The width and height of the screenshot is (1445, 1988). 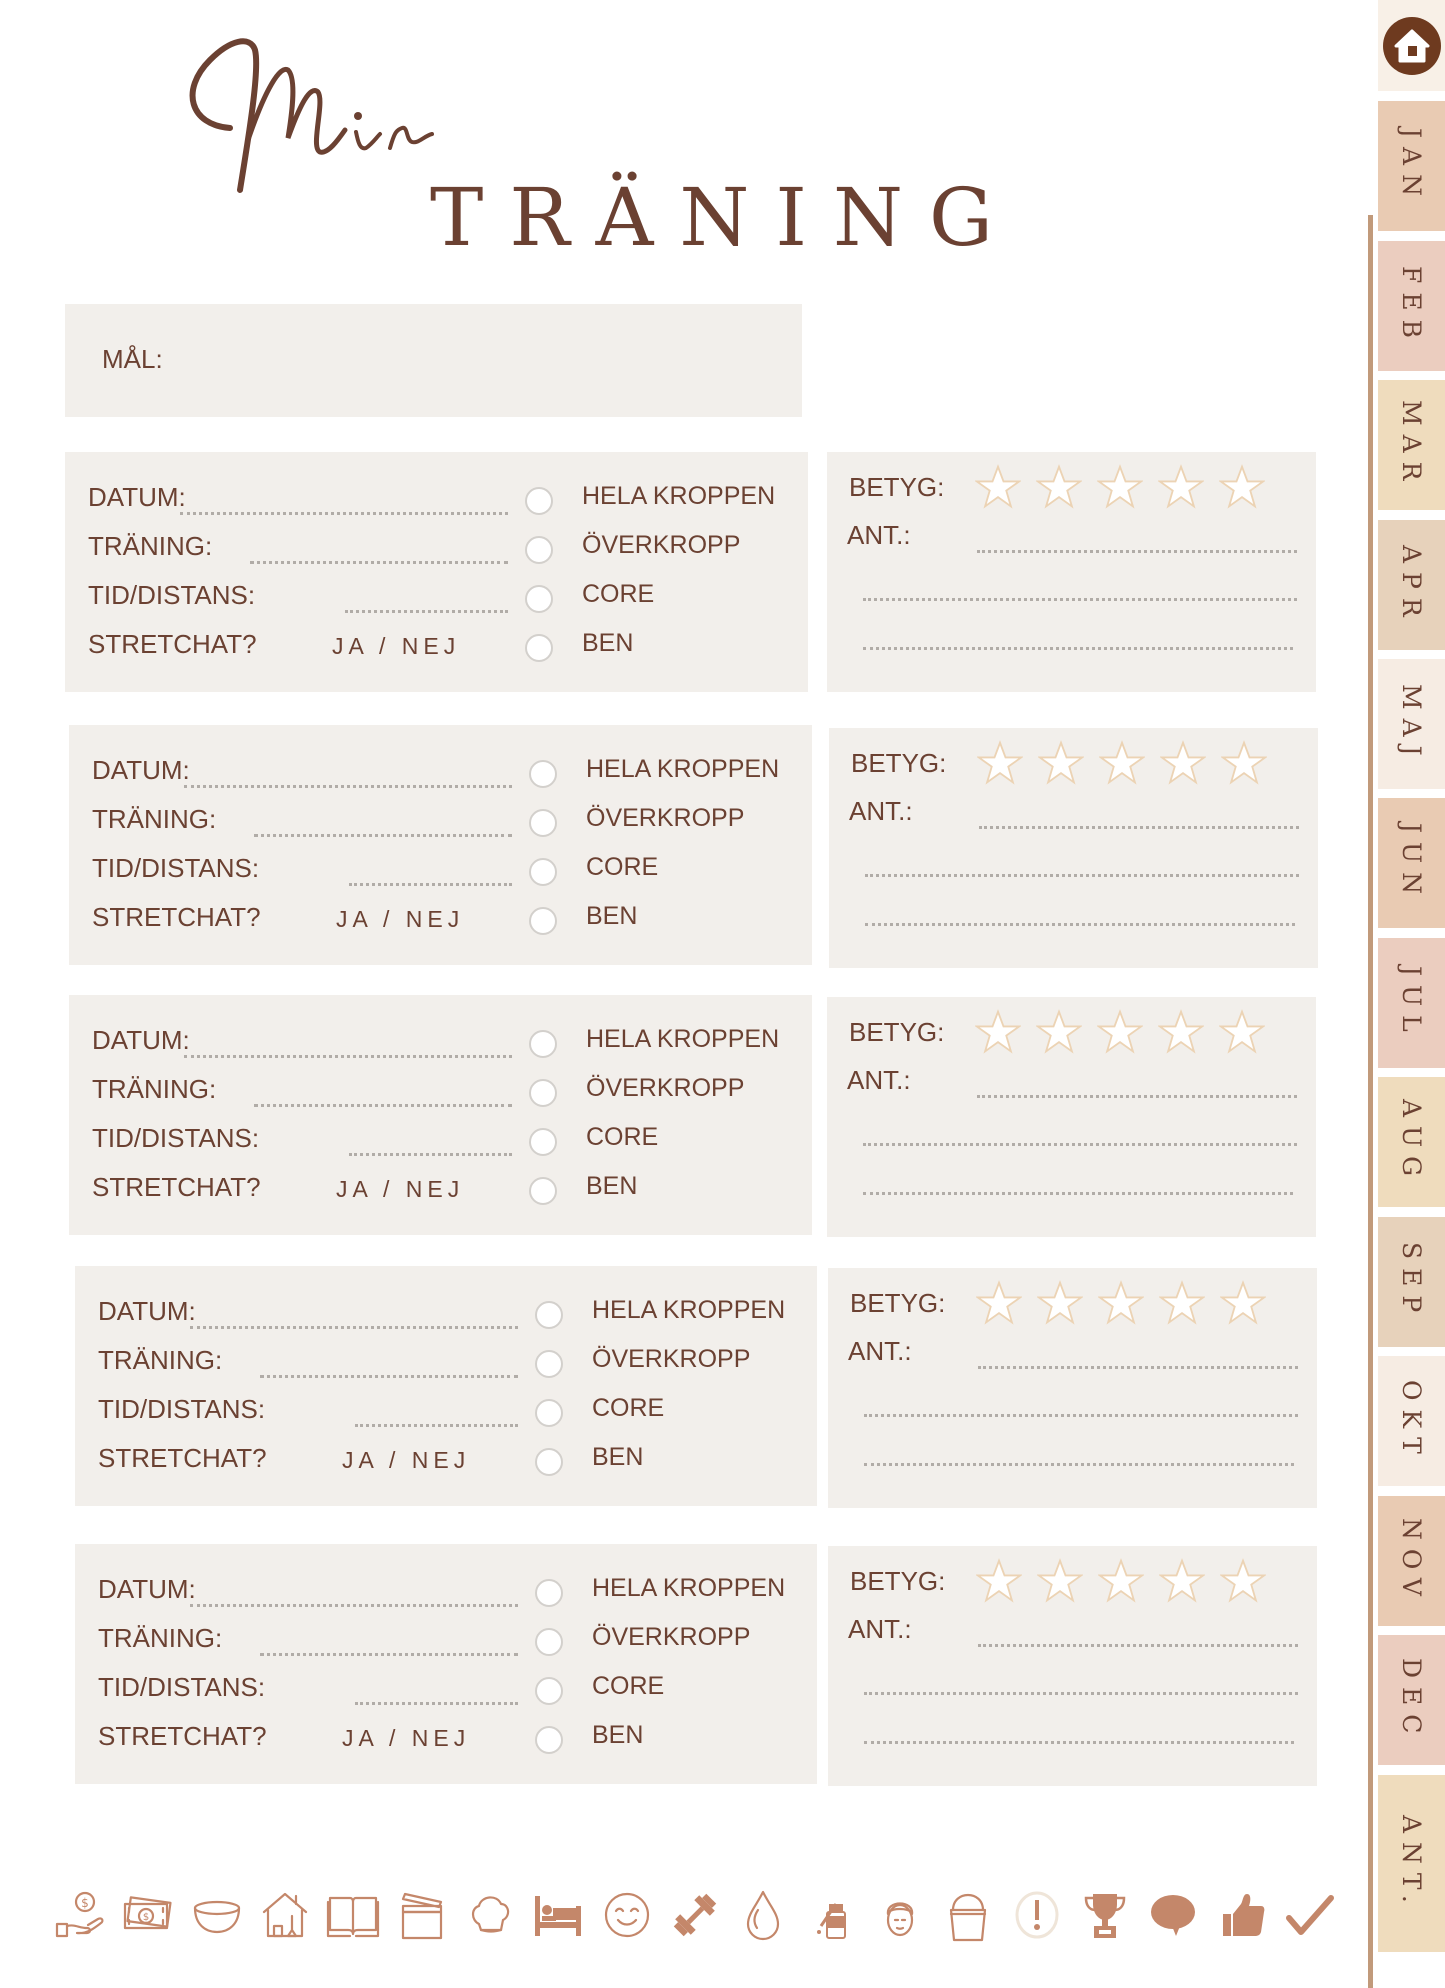 What do you see at coordinates (763, 1915) in the screenshot?
I see `water-drop-icon` at bounding box center [763, 1915].